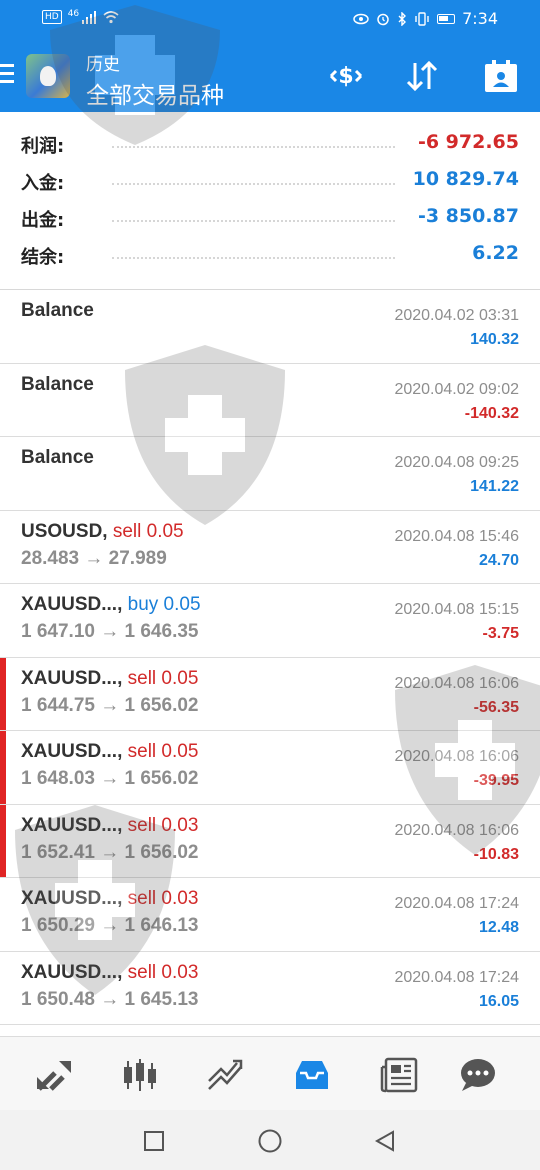 The width and height of the screenshot is (540, 1170). What do you see at coordinates (43, 146) in the screenshot?
I see `summary-label: 利润:` at bounding box center [43, 146].